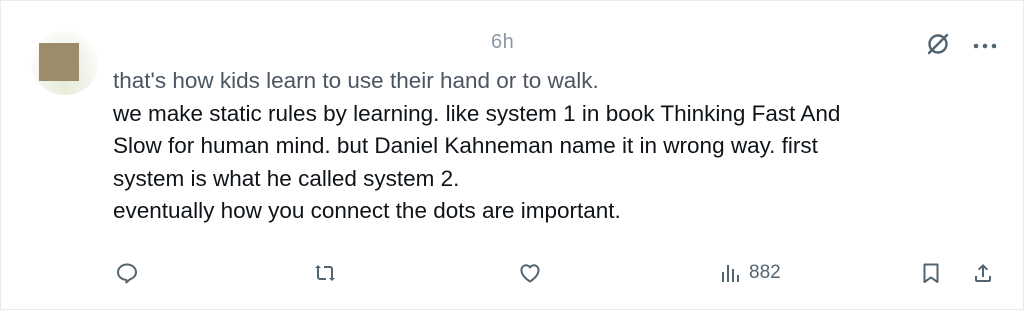 The height and width of the screenshot is (310, 1024). Describe the element at coordinates (765, 272) in the screenshot. I see `views-count: 882` at that location.